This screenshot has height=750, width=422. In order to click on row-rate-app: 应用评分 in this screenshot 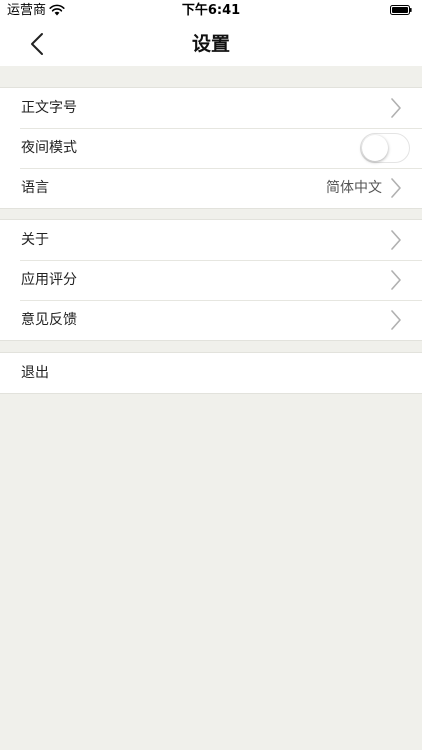, I will do `click(211, 280)`.